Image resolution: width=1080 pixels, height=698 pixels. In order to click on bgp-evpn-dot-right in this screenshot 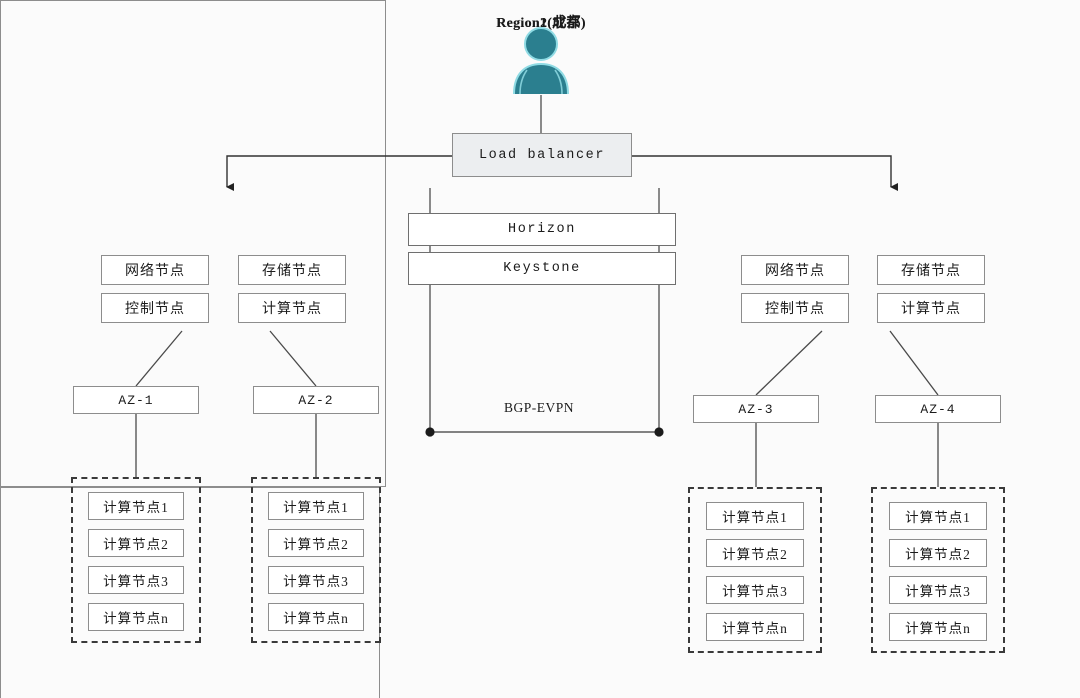, I will do `click(659, 432)`.